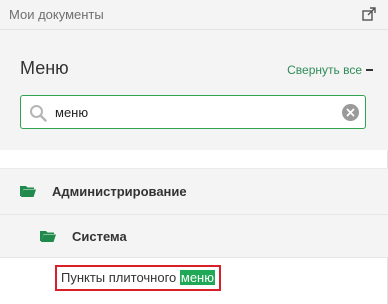 The width and height of the screenshot is (388, 304). I want to click on leaf-label-prefix: Пункты плиточного, so click(120, 277).